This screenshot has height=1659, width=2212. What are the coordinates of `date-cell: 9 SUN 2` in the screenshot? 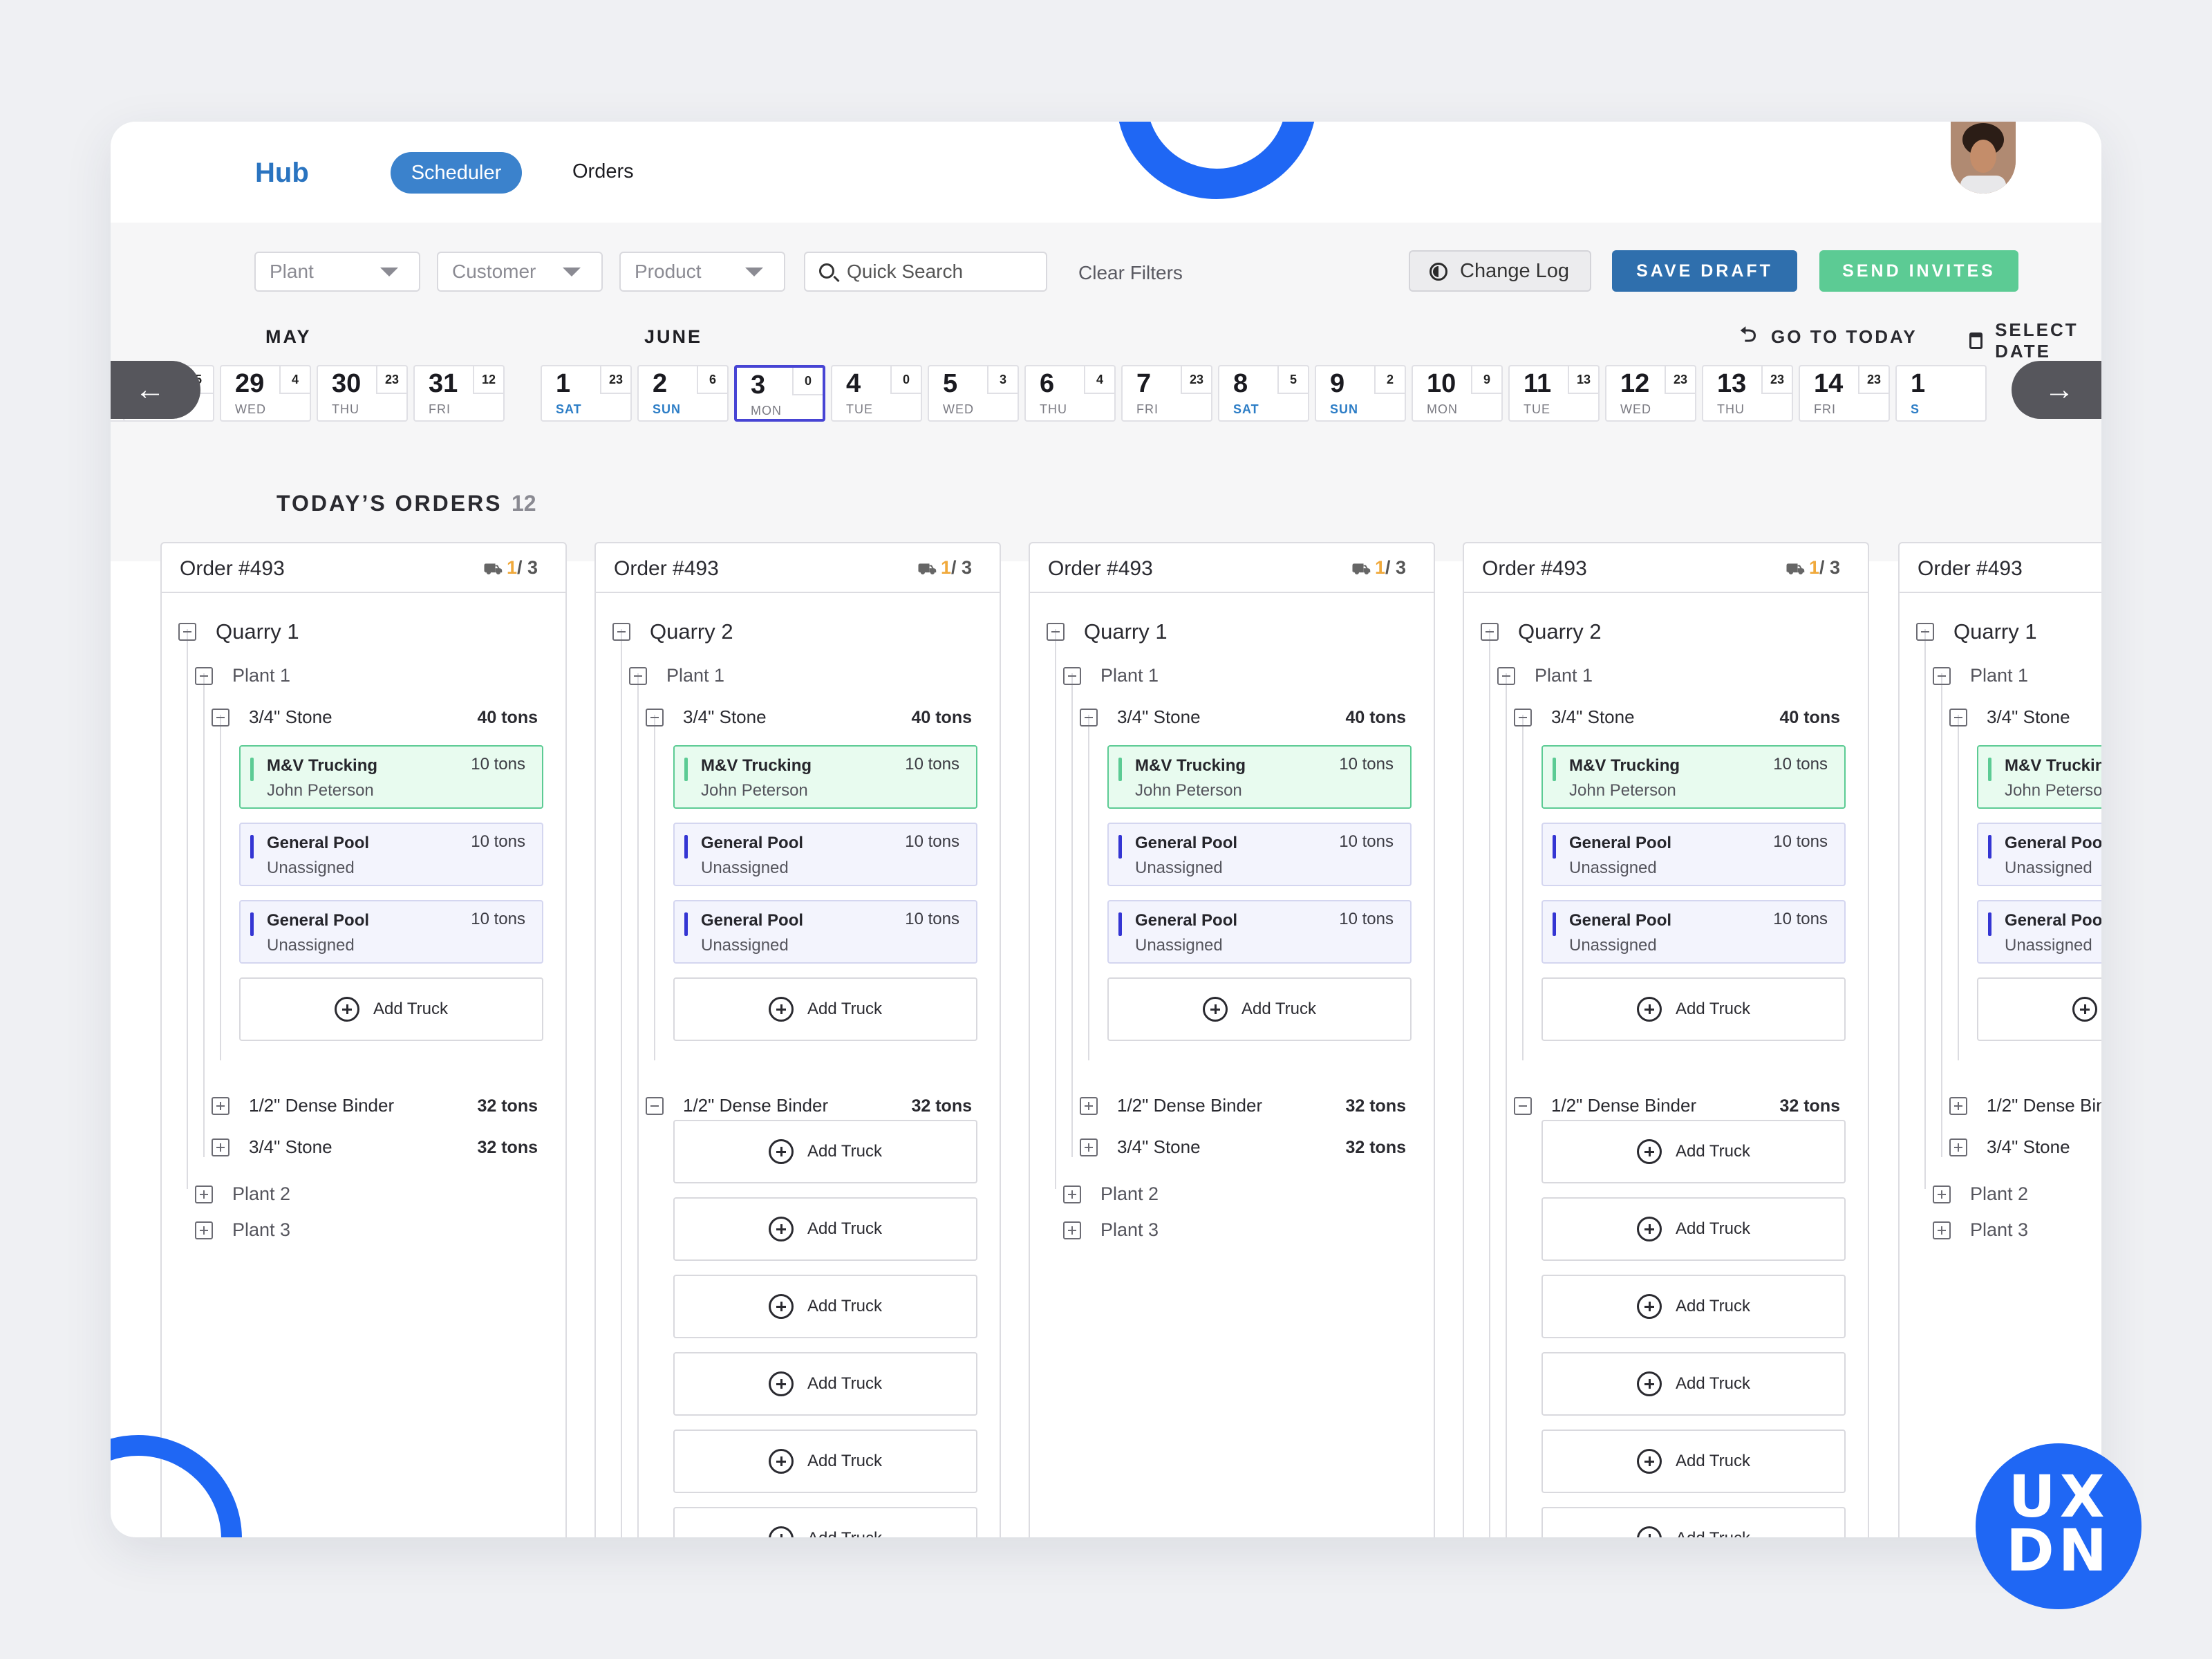 It's located at (1360, 393).